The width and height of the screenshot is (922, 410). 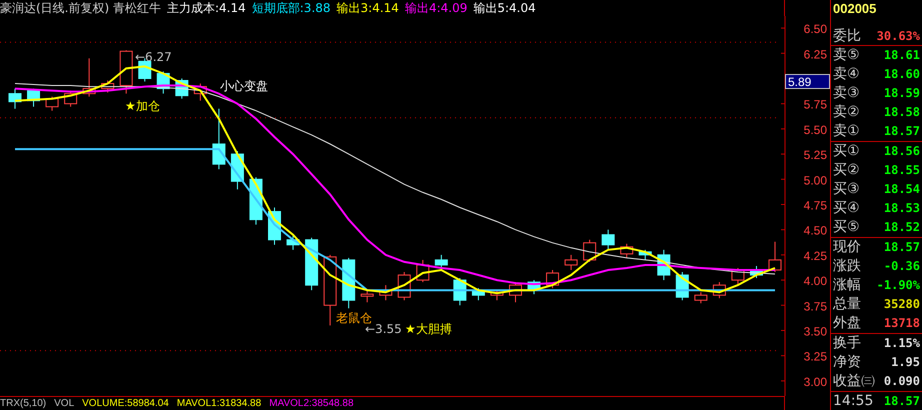 What do you see at coordinates (902, 381) in the screenshot?
I see `quote-value: 0.090` at bounding box center [902, 381].